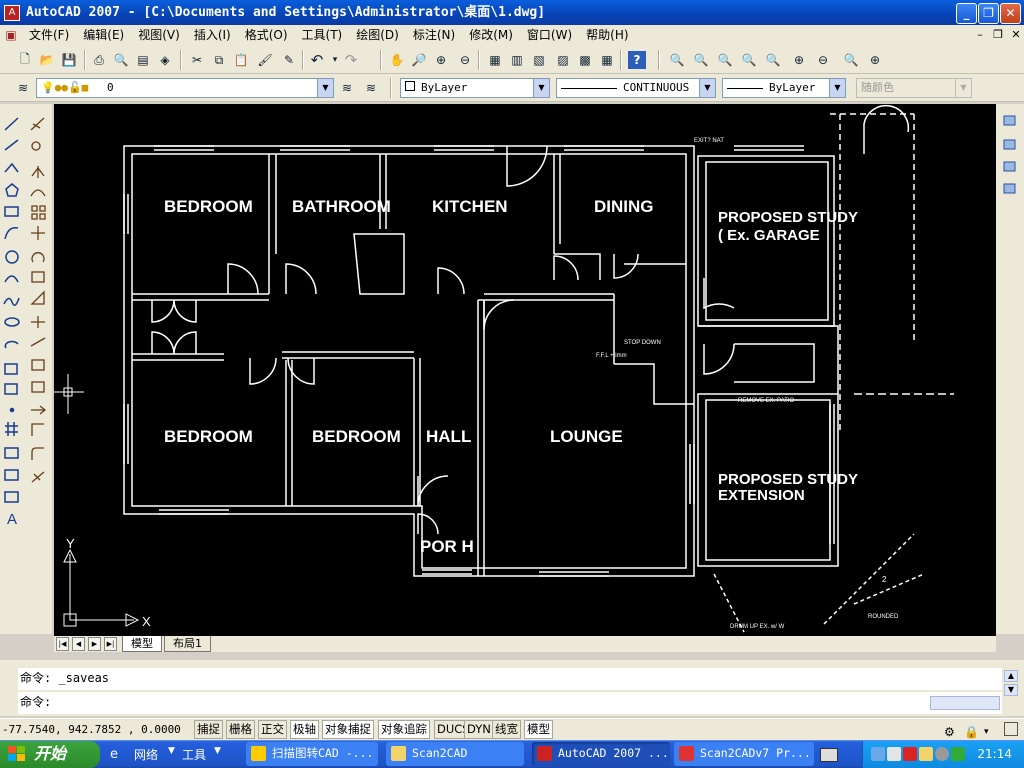 This screenshot has width=1024, height=768. Describe the element at coordinates (479, 729) in the screenshot. I see `dyn-toggle: DYN` at that location.